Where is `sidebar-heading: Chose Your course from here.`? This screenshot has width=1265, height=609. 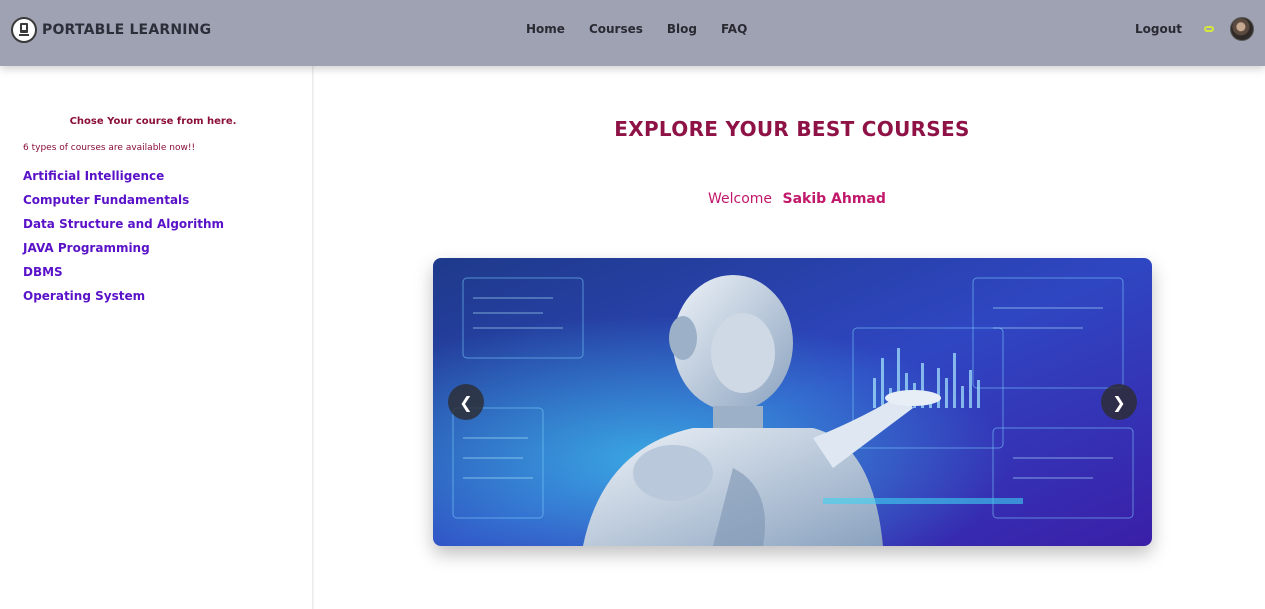
sidebar-heading: Chose Your course from here. is located at coordinates (153, 121).